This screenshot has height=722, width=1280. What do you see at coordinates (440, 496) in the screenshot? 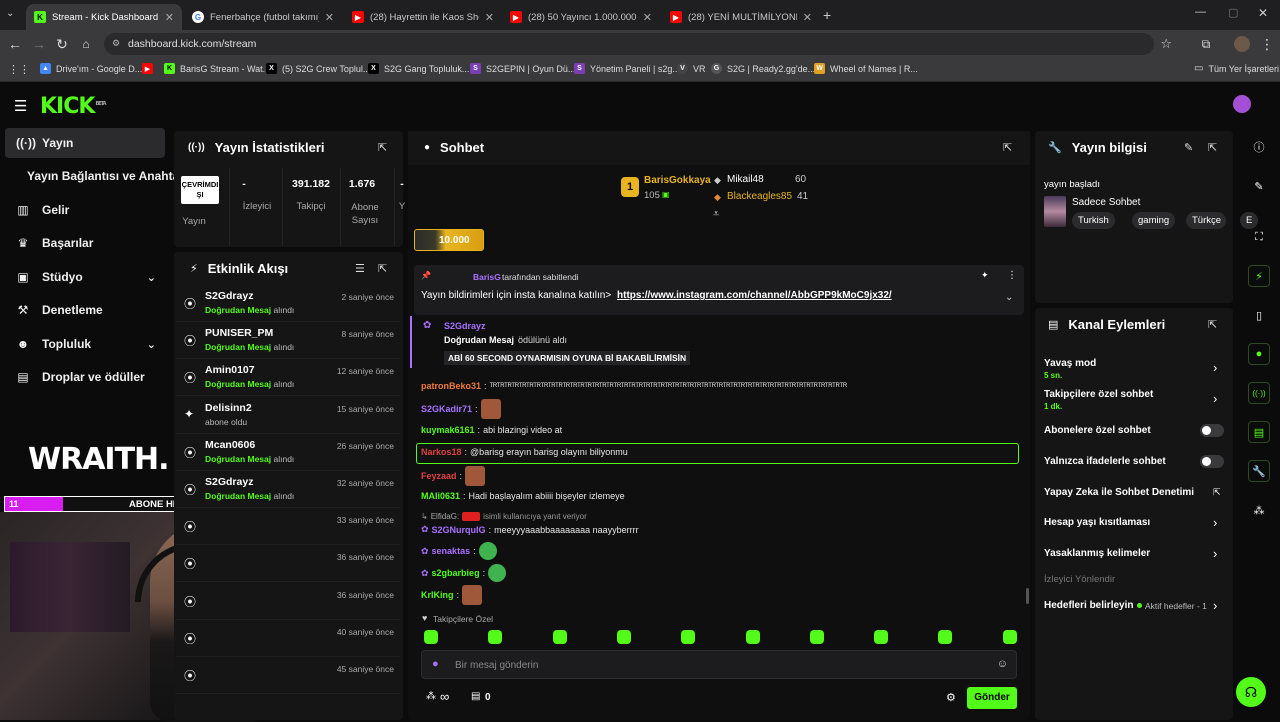
I see `chat-username: MAli0631` at bounding box center [440, 496].